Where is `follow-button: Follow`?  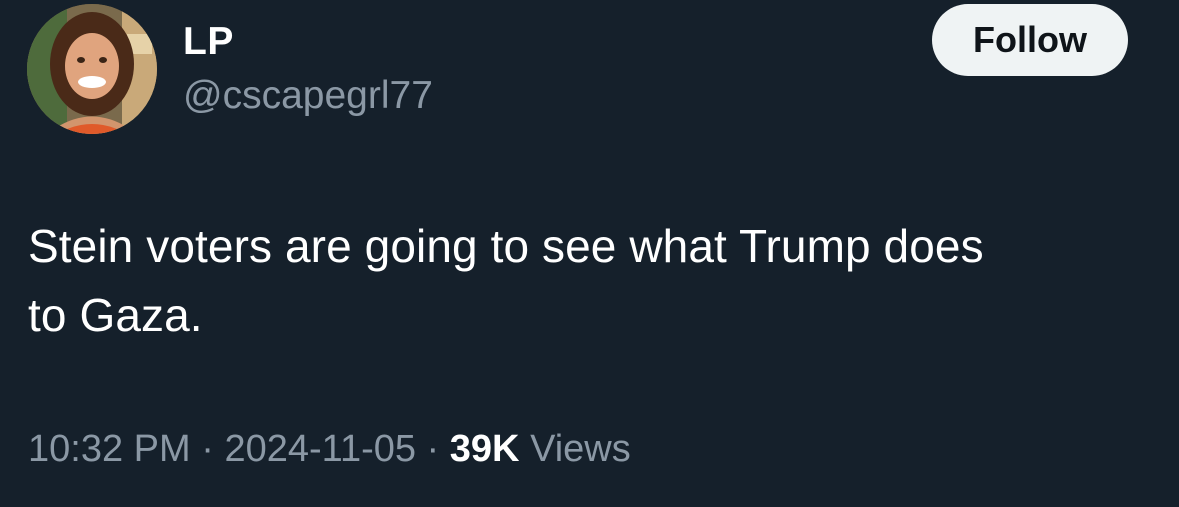 follow-button: Follow is located at coordinates (1030, 40).